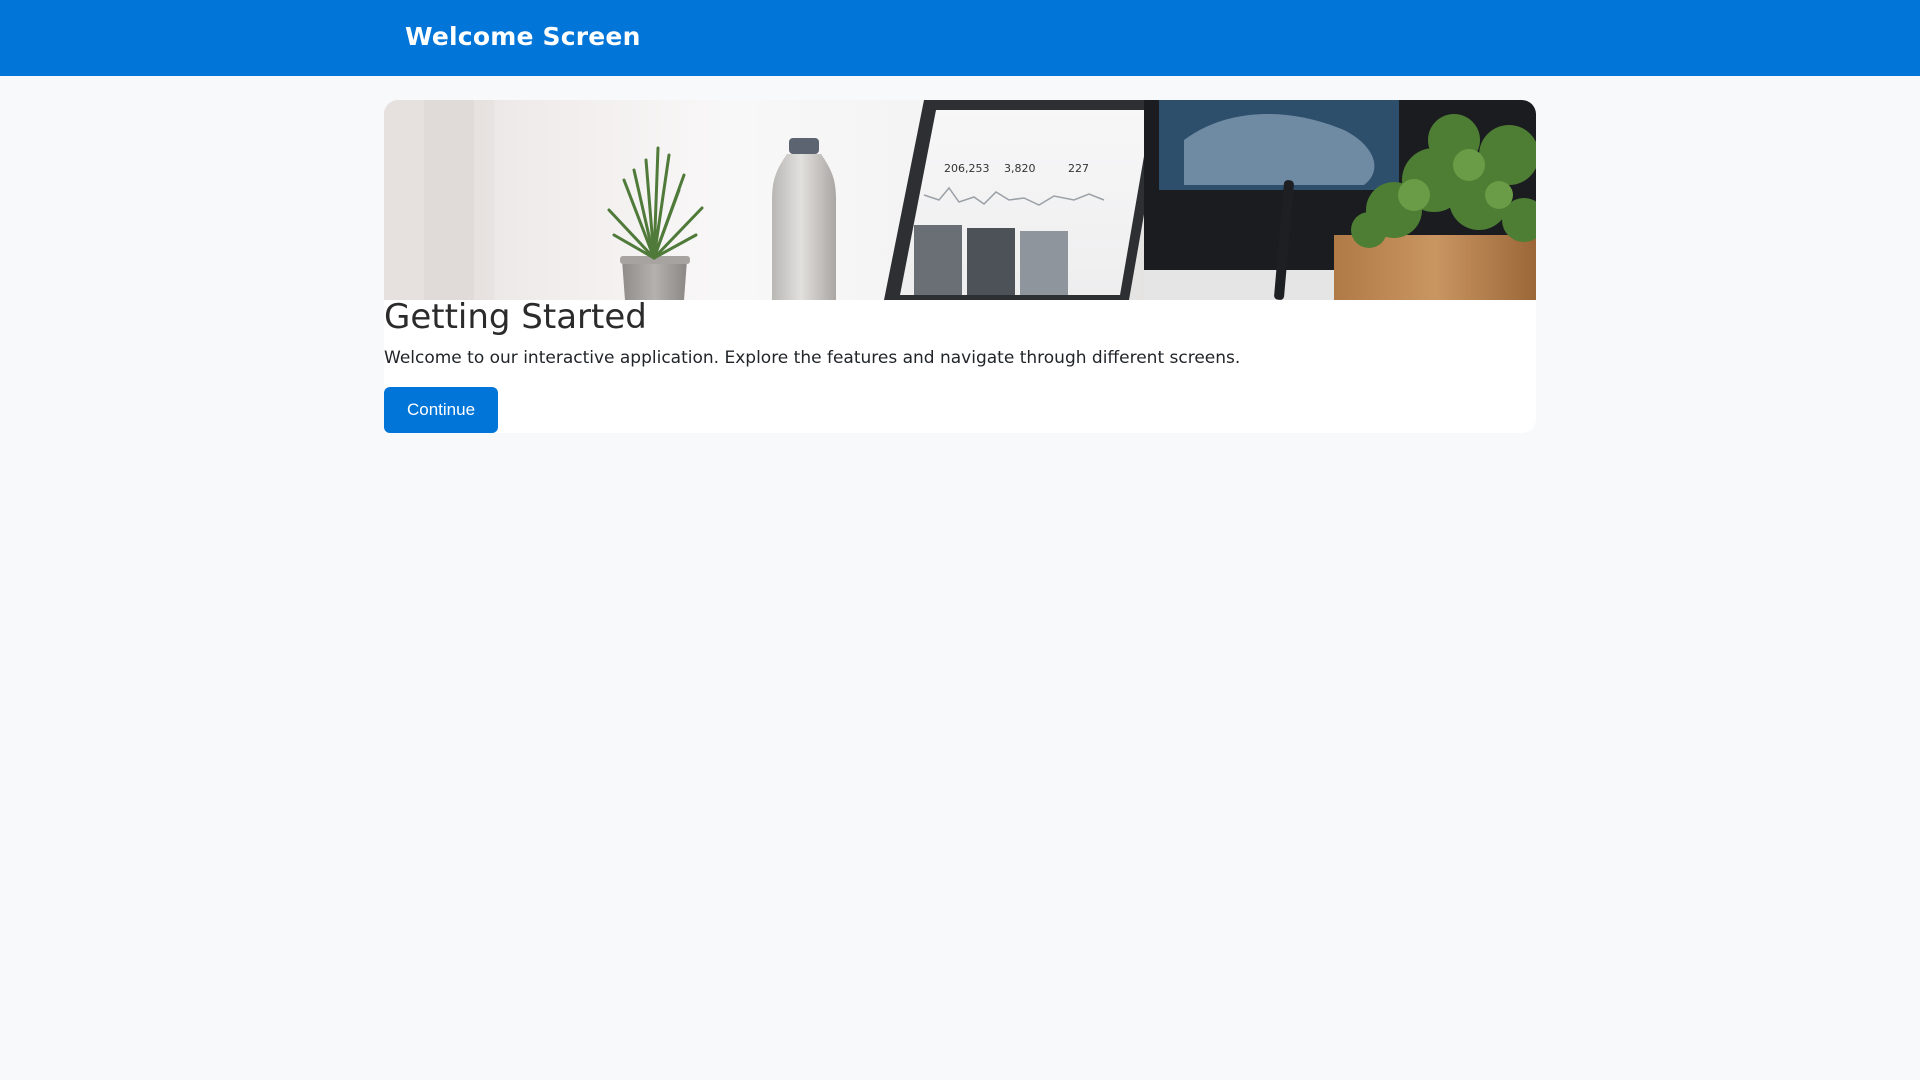 The width and height of the screenshot is (1920, 1080). Describe the element at coordinates (441, 410) in the screenshot. I see `continue-button: Continue` at that location.